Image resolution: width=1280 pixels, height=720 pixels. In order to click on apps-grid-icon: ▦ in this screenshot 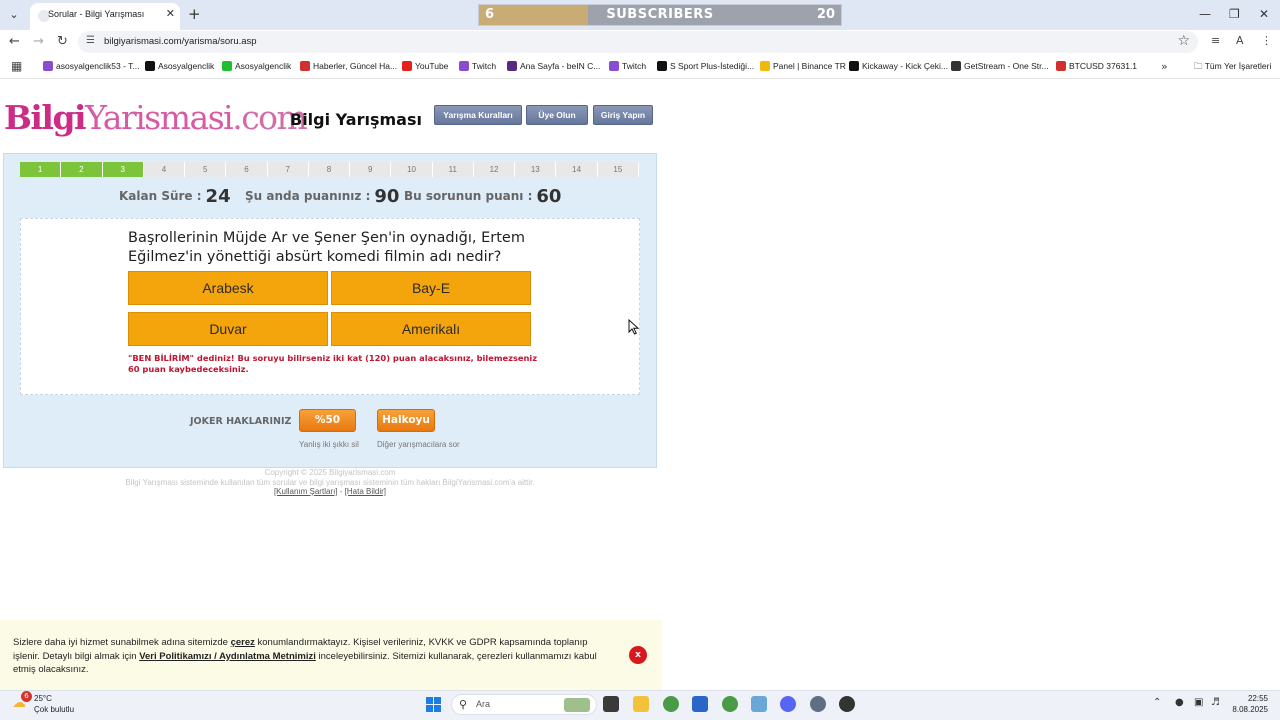, I will do `click(16, 66)`.